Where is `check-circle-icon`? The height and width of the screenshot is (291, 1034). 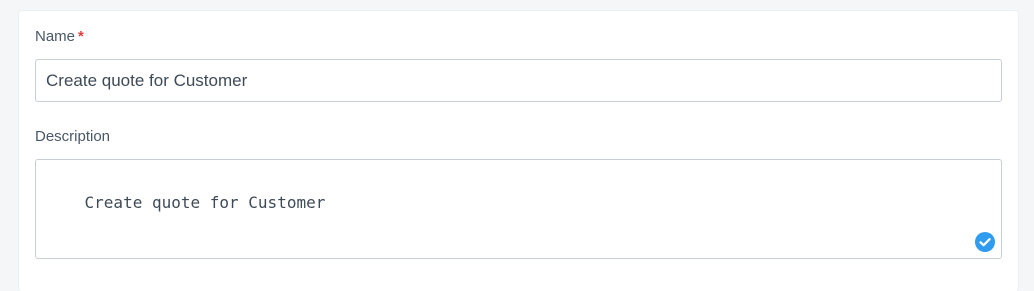 check-circle-icon is located at coordinates (985, 242).